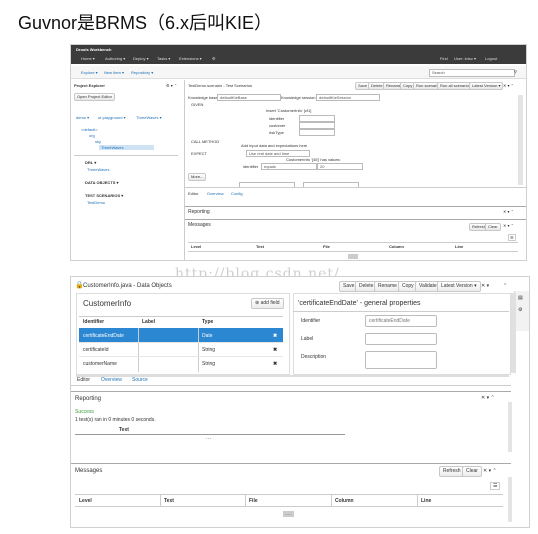  Describe the element at coordinates (495, 486) in the screenshot. I see `columns-menu-icon: ☰` at that location.